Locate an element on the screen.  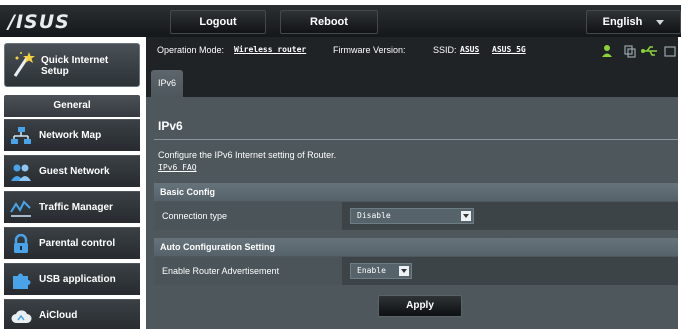
language-label: English is located at coordinates (622, 22).